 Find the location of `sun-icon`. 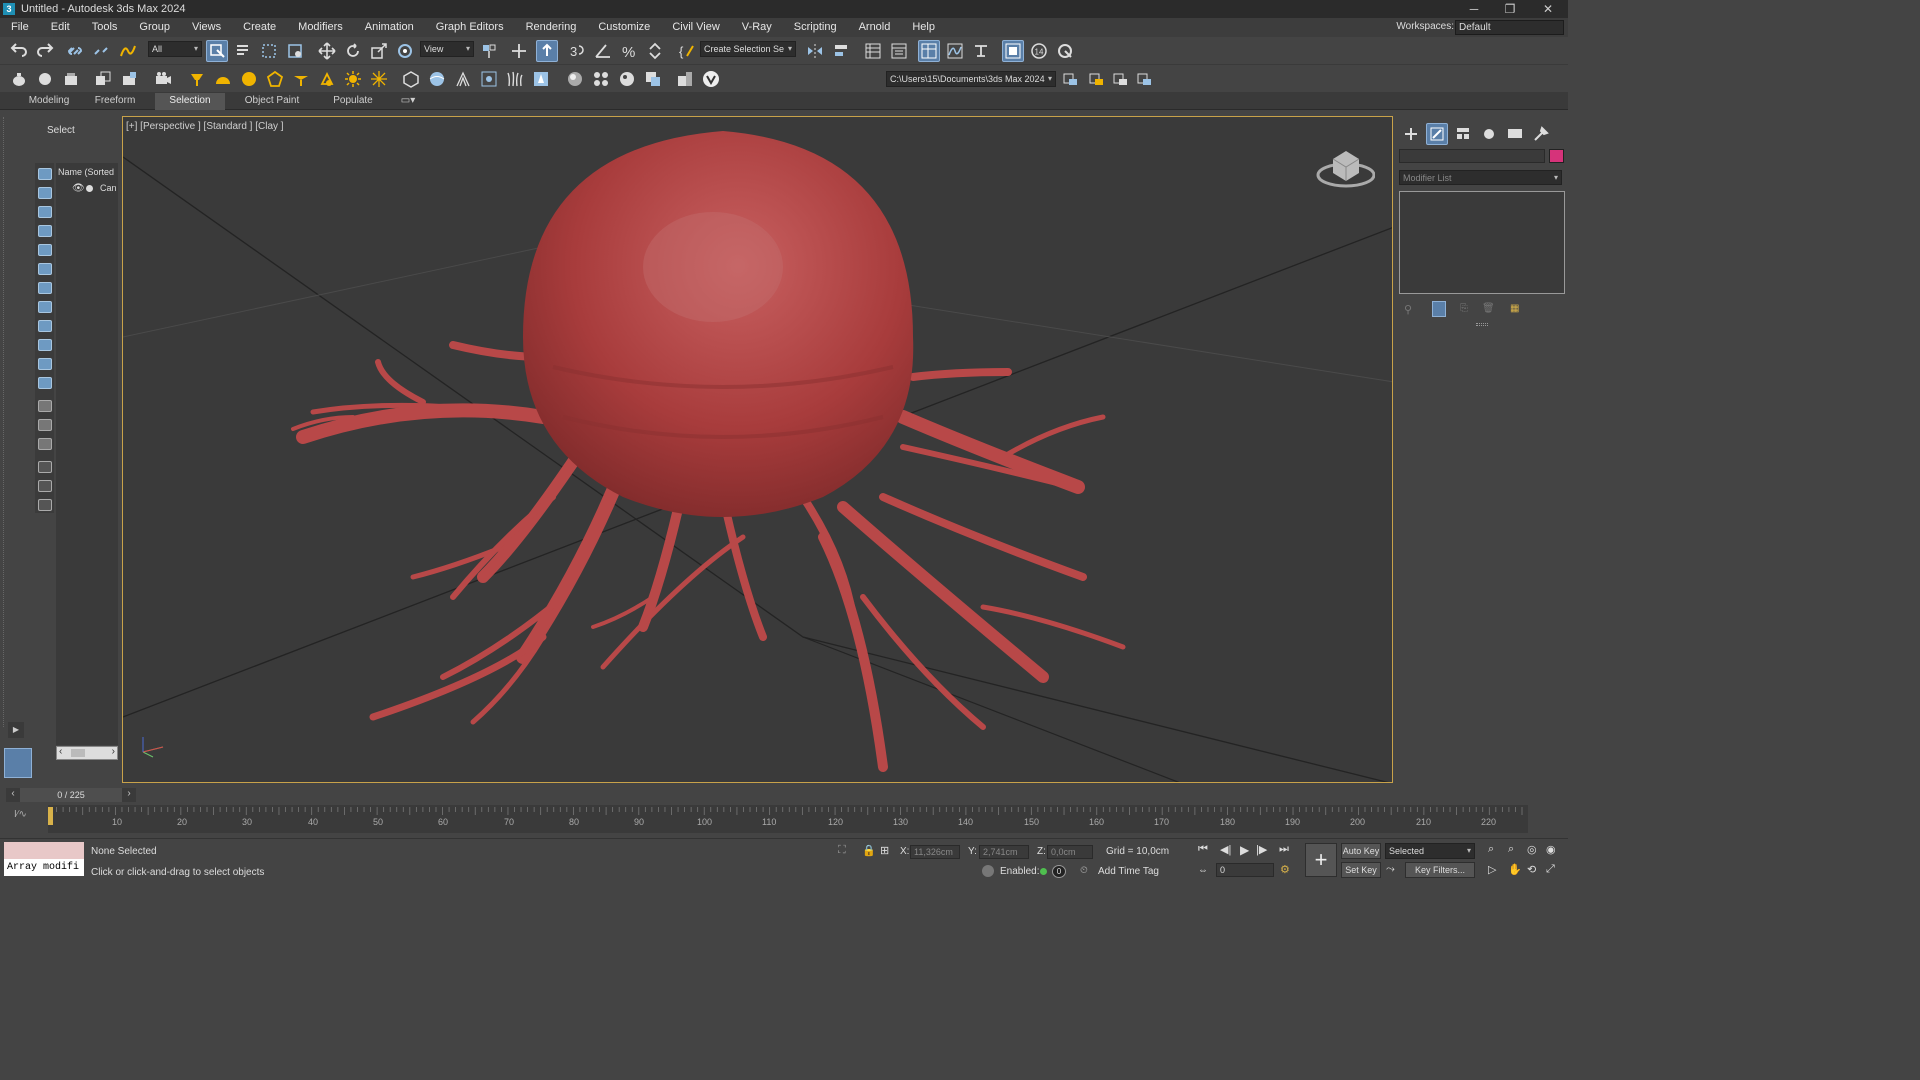

sun-icon is located at coordinates (353, 79).